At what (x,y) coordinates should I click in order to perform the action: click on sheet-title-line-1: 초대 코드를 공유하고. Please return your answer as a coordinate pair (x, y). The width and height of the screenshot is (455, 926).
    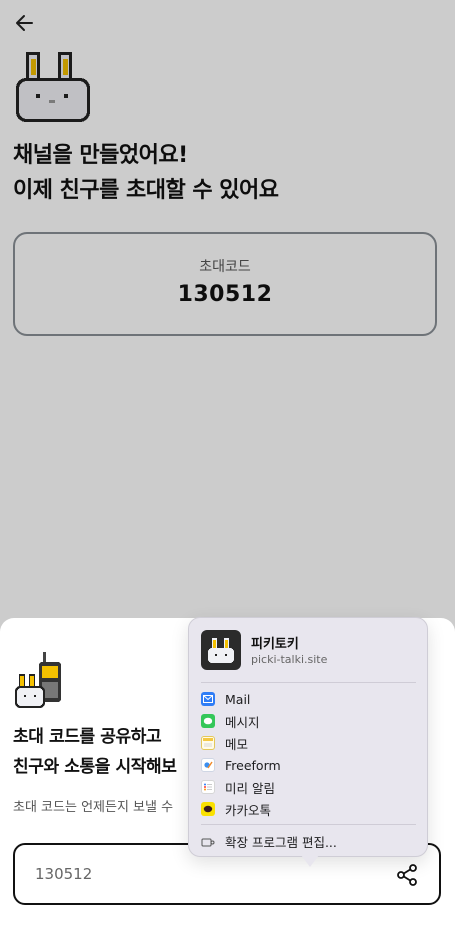
    Looking at the image, I should click on (87, 737).